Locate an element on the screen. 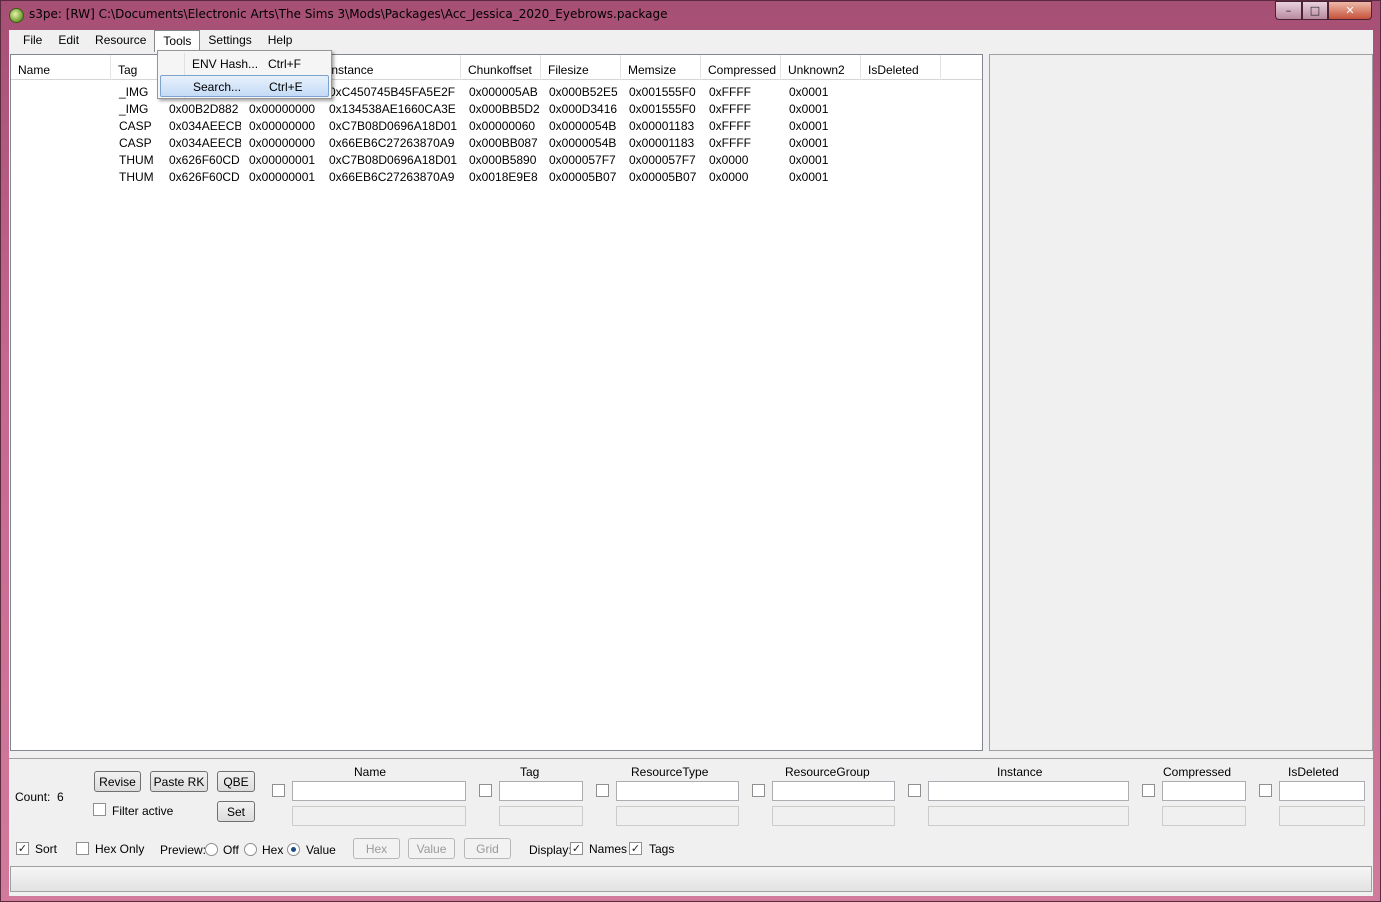 The image size is (1381, 902). column-header-memsize: Memsize is located at coordinates (661, 67).